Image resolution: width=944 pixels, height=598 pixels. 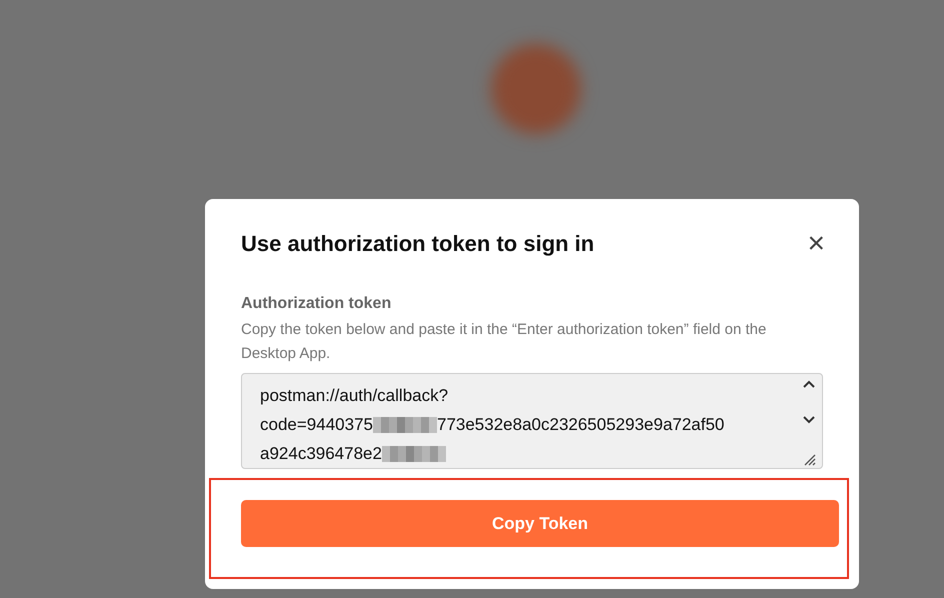 What do you see at coordinates (417, 244) in the screenshot?
I see `dialog-title: Use authorization token to sign in` at bounding box center [417, 244].